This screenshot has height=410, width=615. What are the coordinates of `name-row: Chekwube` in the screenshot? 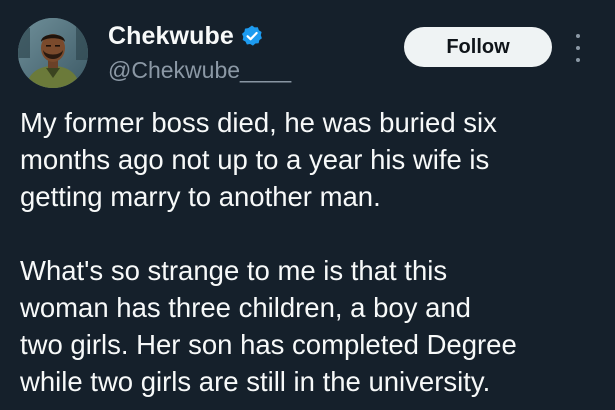 It's located at (199, 36).